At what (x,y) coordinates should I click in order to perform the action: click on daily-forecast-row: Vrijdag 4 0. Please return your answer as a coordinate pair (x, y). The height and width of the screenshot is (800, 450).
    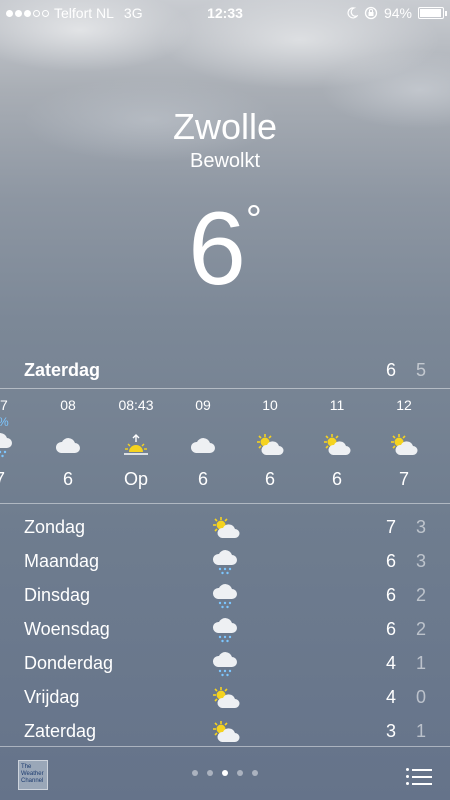
    Looking at the image, I should click on (225, 697).